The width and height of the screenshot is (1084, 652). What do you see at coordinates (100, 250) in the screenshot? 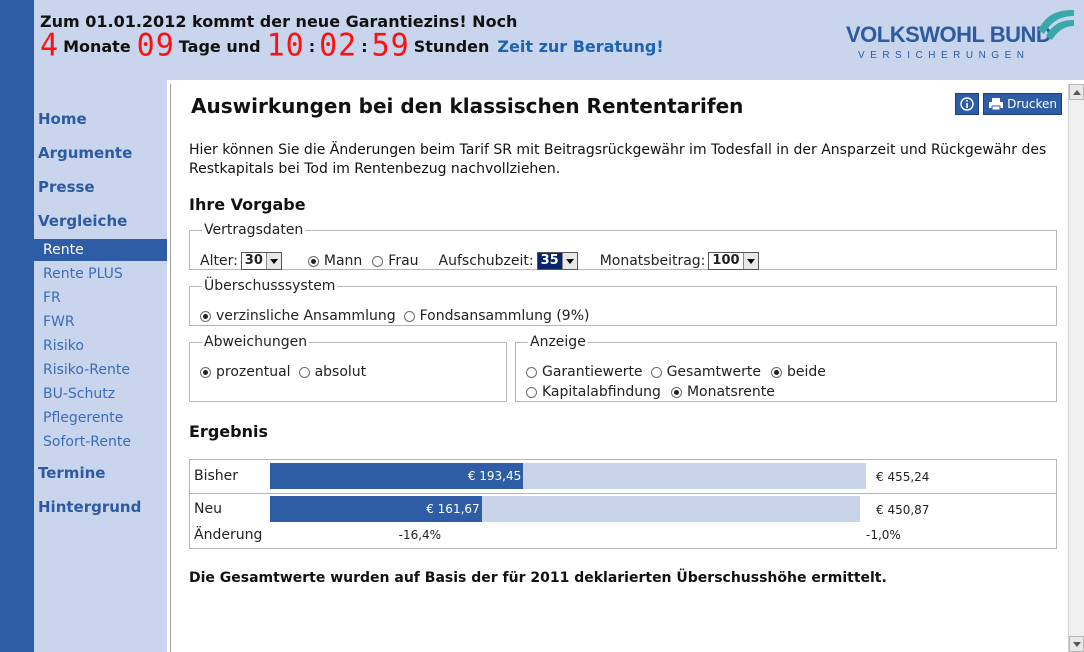
I see `nav-sub-rente: Rente` at bounding box center [100, 250].